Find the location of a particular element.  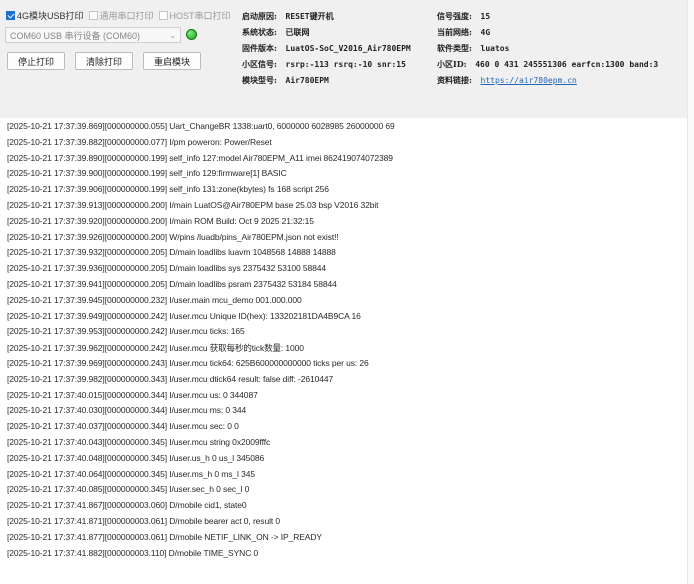

checkbox-usb-print-label: 4G模块USB打印 is located at coordinates (50, 16).